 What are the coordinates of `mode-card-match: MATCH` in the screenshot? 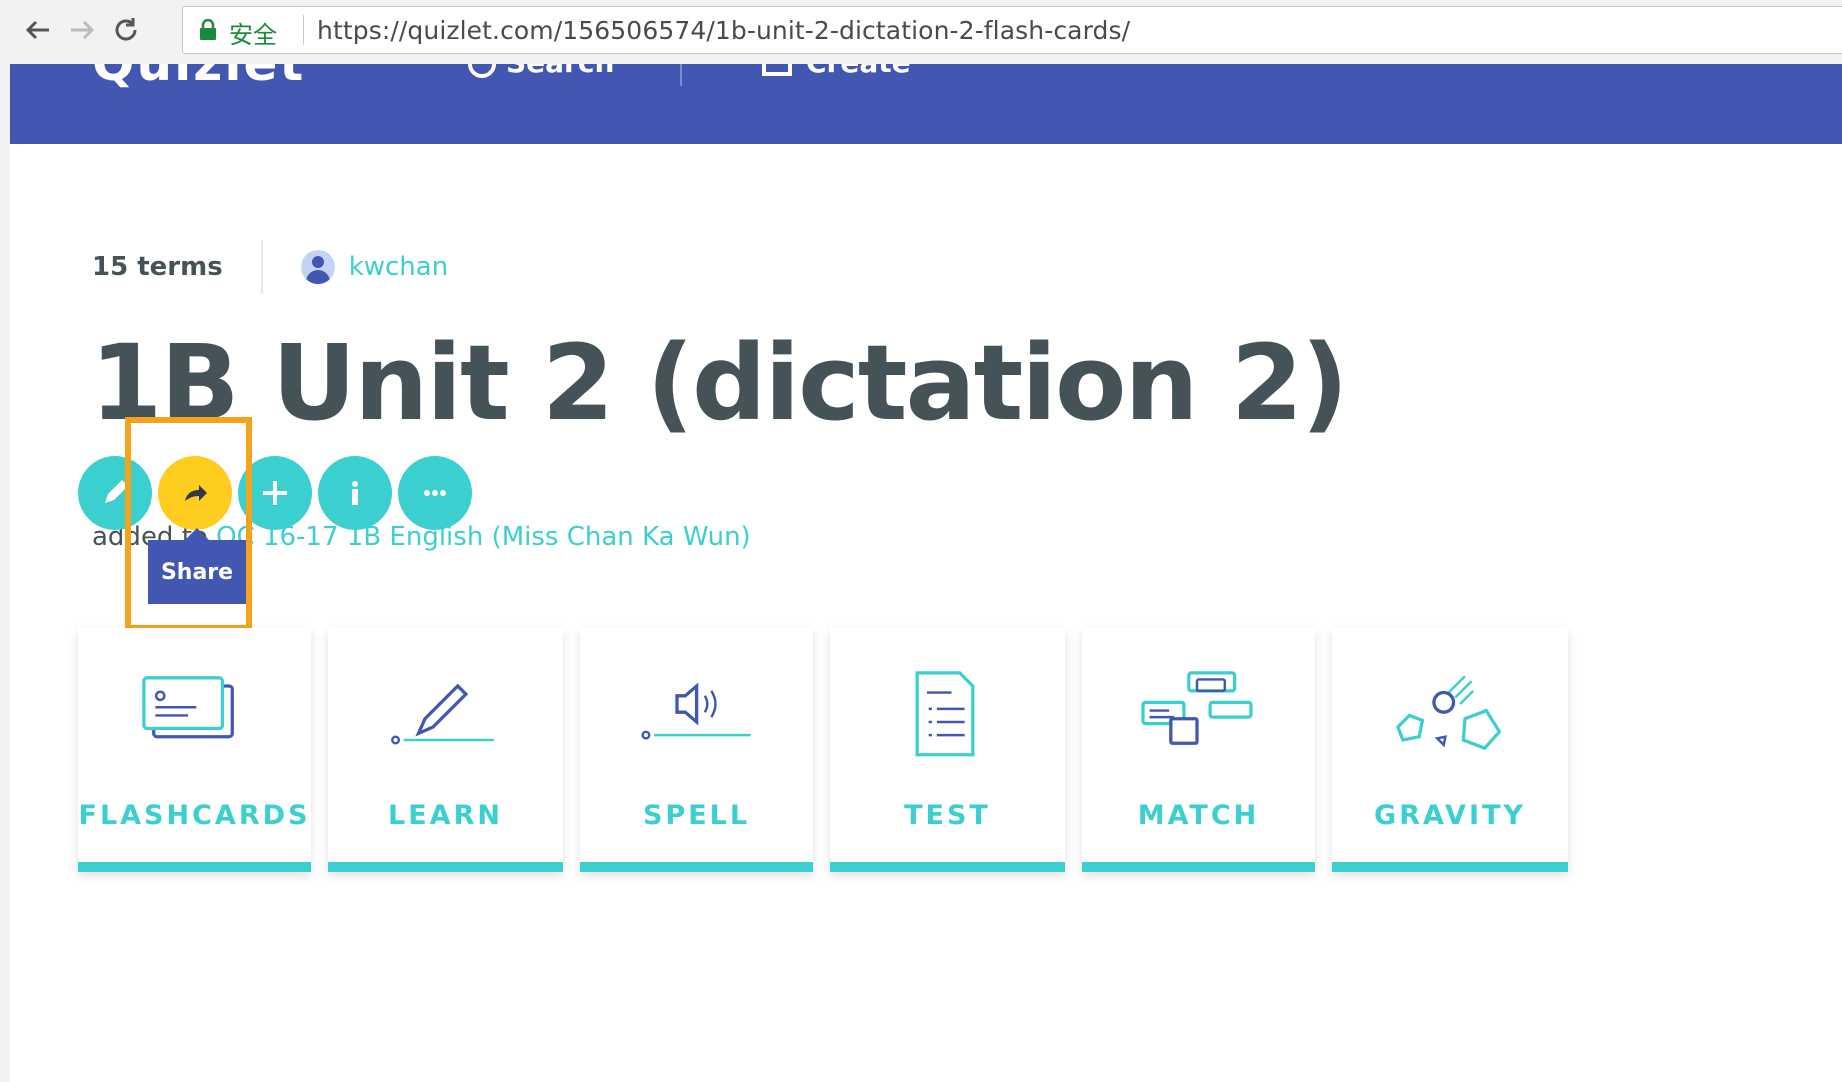 It's located at (1198, 750).